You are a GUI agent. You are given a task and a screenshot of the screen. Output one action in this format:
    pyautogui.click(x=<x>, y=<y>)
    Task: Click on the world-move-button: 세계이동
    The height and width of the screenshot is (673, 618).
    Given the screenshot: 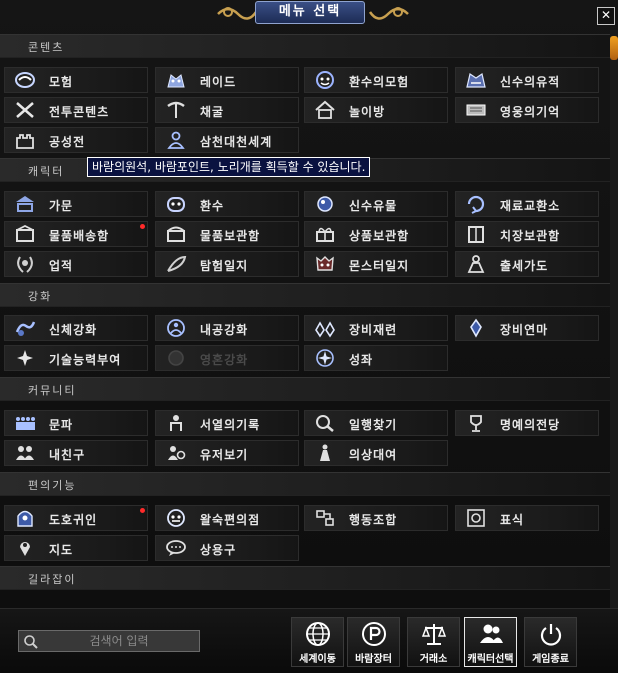 What is the action you would take?
    pyautogui.click(x=317, y=642)
    